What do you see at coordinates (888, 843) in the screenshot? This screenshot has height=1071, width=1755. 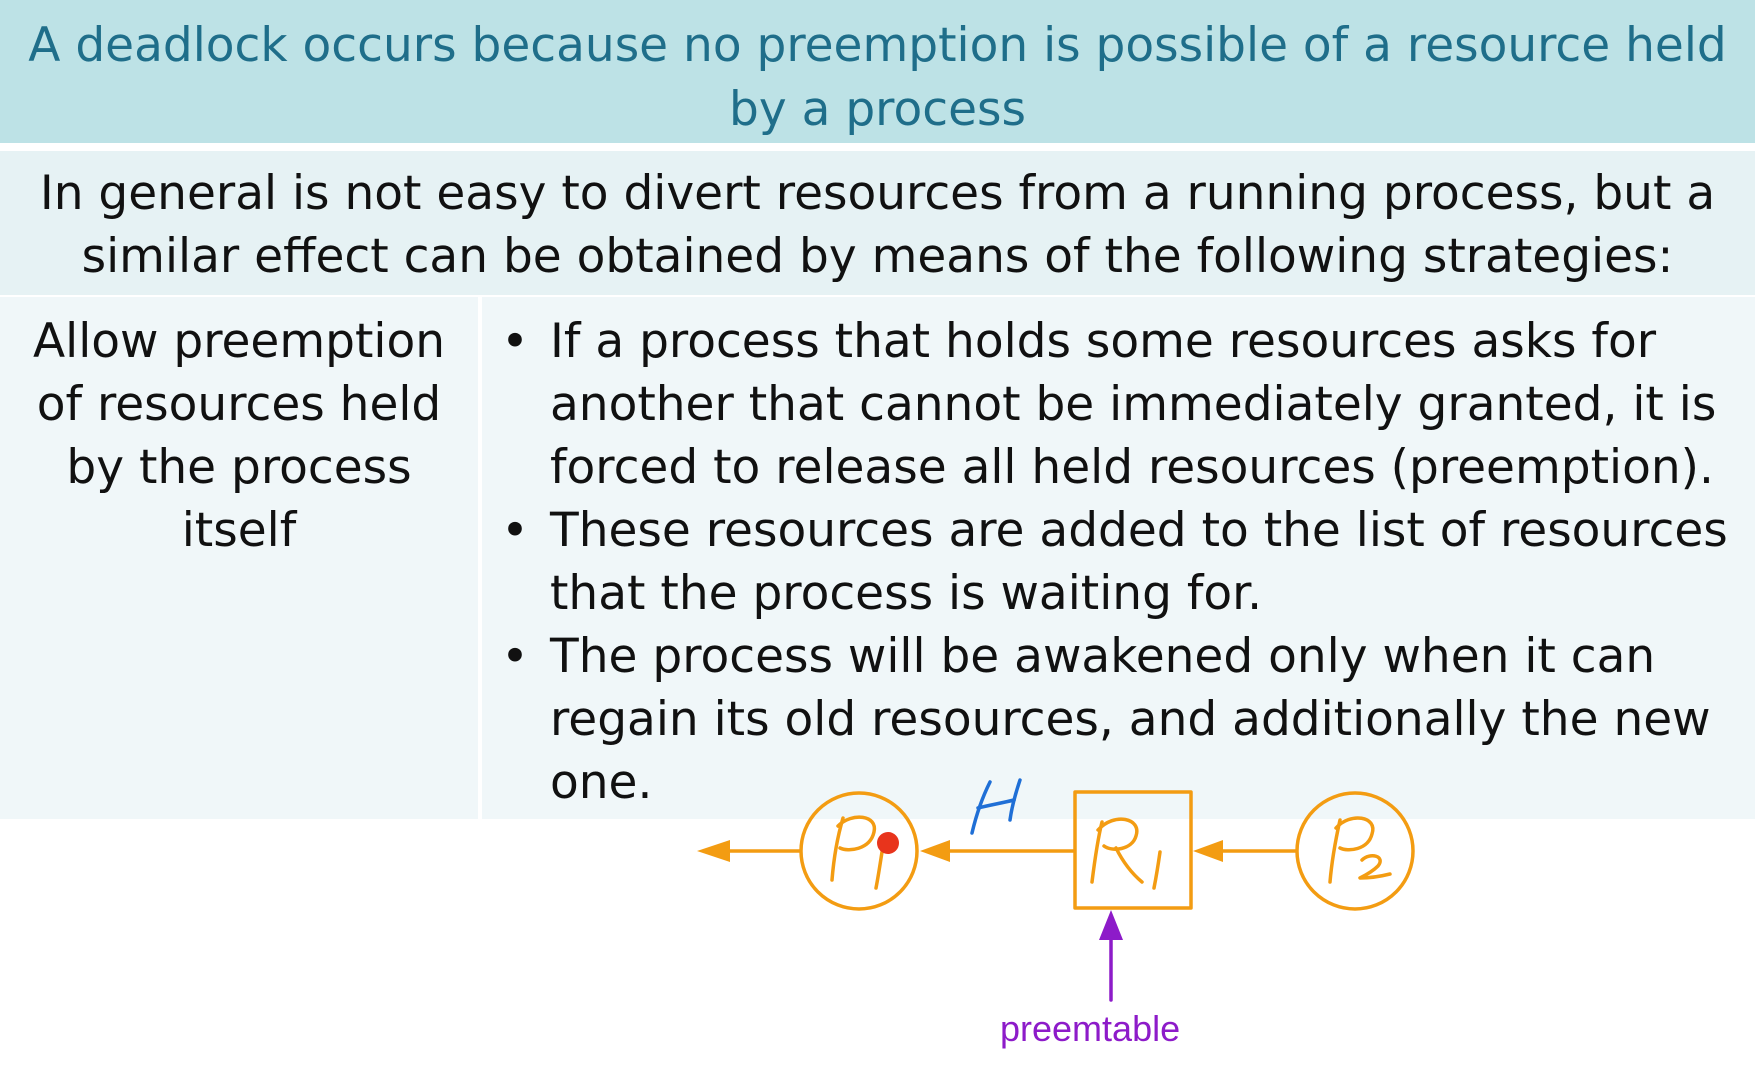 I see `marker-dot` at bounding box center [888, 843].